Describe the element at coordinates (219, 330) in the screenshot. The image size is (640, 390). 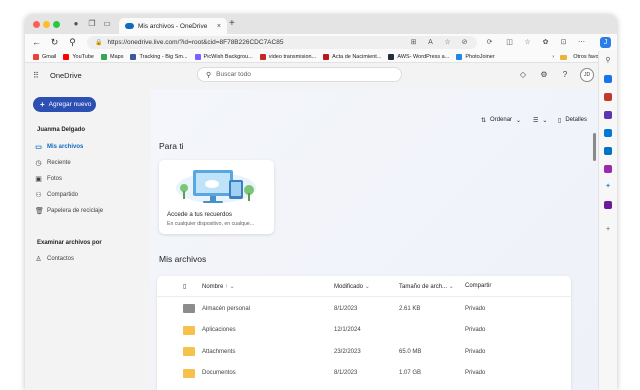
I see `file-name: Aplicaciones` at that location.